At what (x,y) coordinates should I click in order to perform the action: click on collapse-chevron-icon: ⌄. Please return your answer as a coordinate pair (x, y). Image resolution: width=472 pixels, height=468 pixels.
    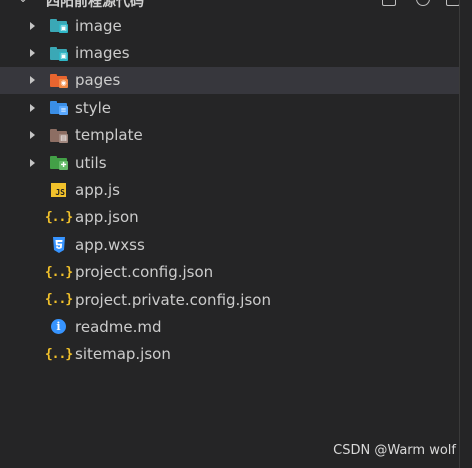
    Looking at the image, I should click on (23, 2).